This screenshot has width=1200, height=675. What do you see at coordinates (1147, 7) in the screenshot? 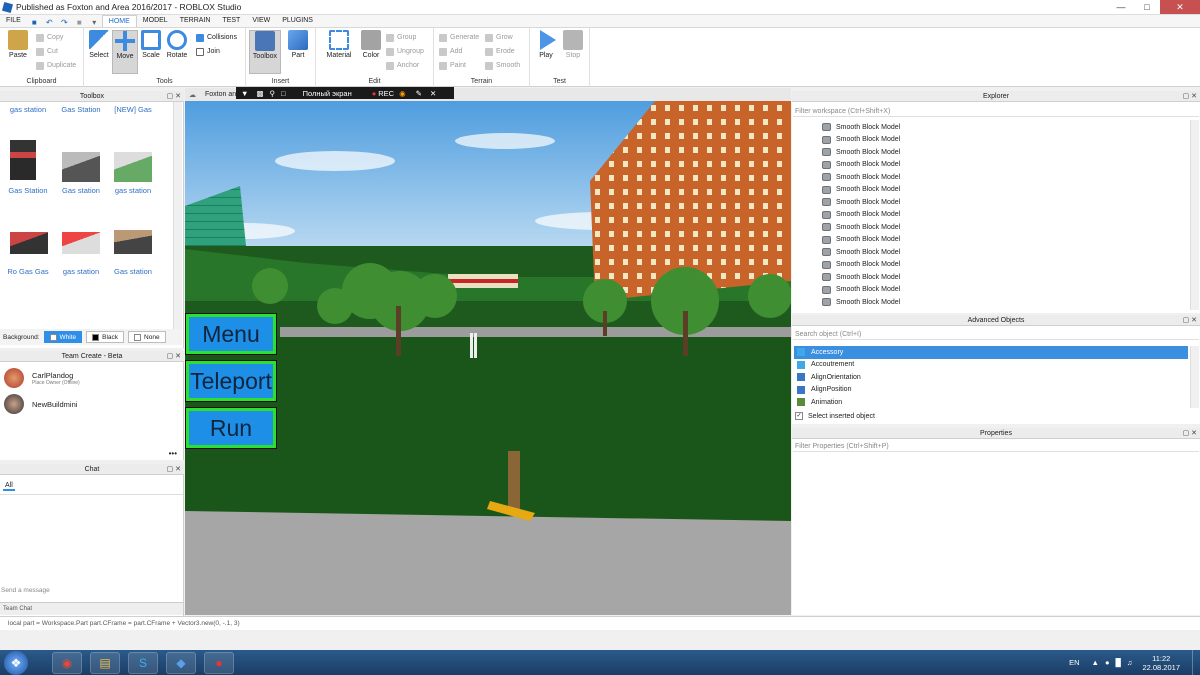
I see `maximize-button: □` at bounding box center [1147, 7].